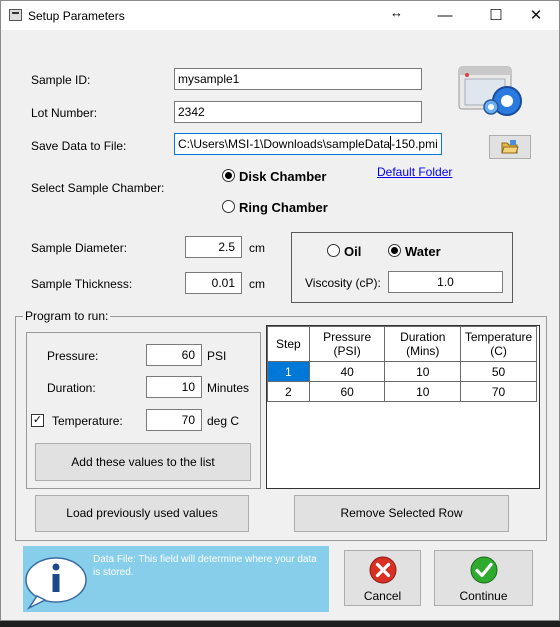 This screenshot has height=627, width=560. Describe the element at coordinates (280, 624) in the screenshot. I see `taskbar-edge` at that location.